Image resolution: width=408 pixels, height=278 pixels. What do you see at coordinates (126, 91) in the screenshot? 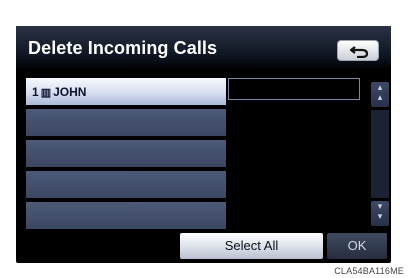
I see `list-item: 1 ▥ JOHN` at bounding box center [126, 91].